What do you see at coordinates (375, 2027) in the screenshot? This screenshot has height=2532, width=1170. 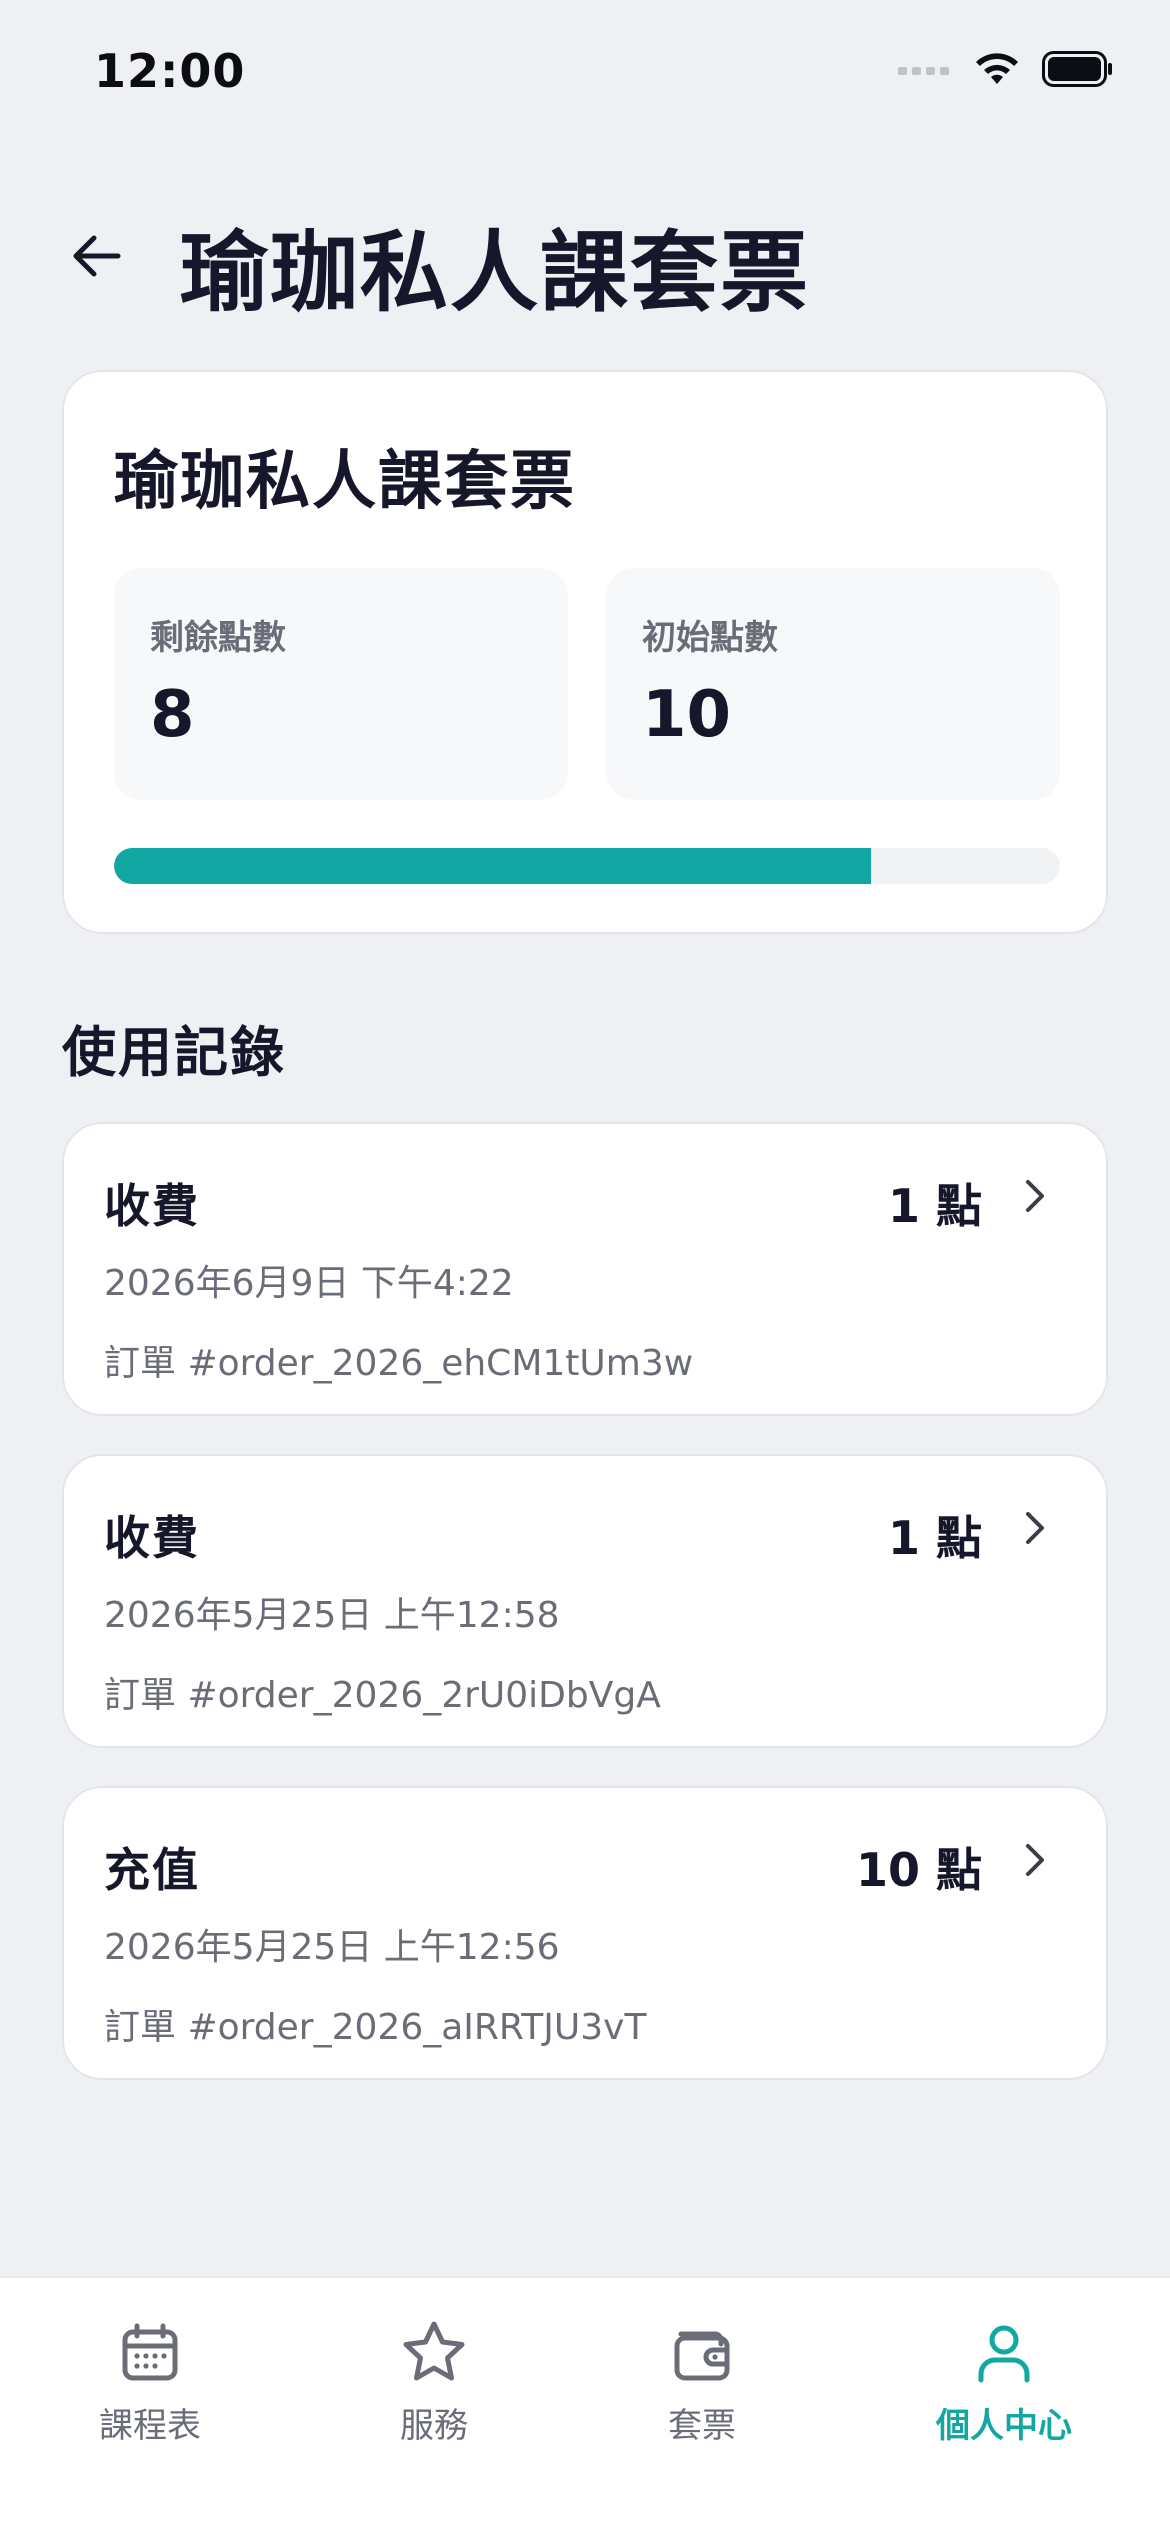 I see `record-order: 訂單 #order_2026_aIRRTJU3vT` at bounding box center [375, 2027].